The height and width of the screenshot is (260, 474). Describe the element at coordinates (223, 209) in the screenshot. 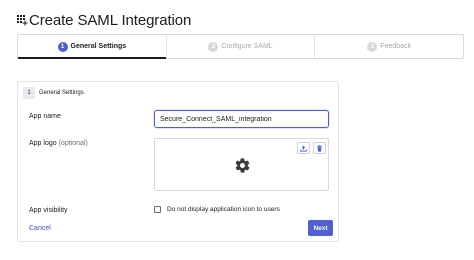

I see `hide-icon-checkbox-label: Do not display application icon to users` at that location.